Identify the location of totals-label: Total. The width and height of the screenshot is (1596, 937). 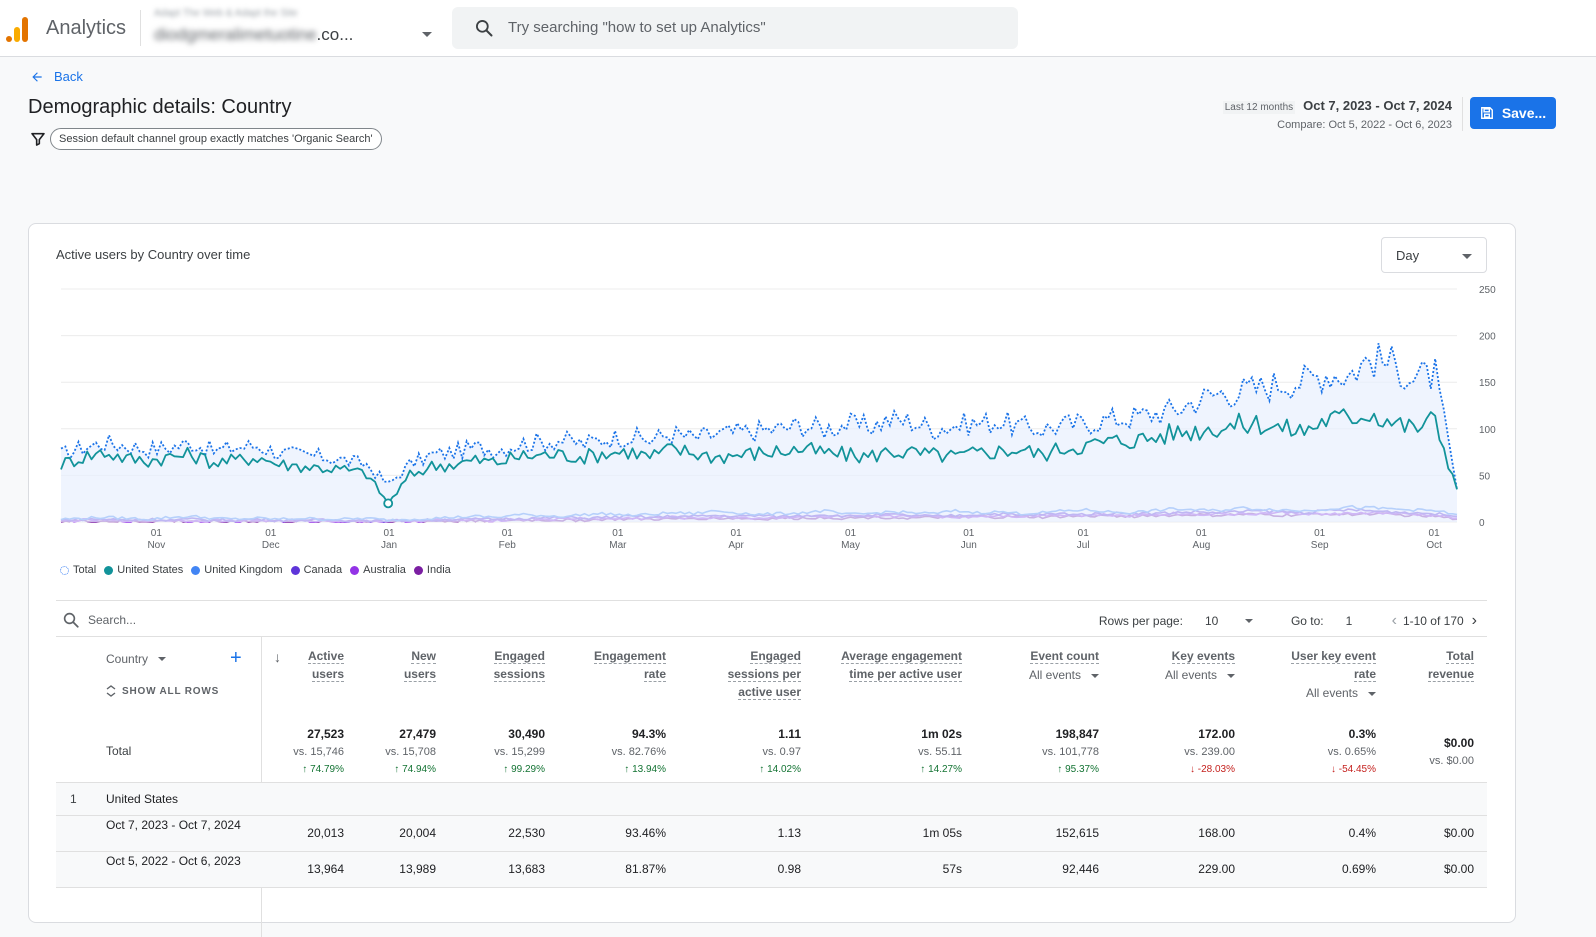
(119, 751).